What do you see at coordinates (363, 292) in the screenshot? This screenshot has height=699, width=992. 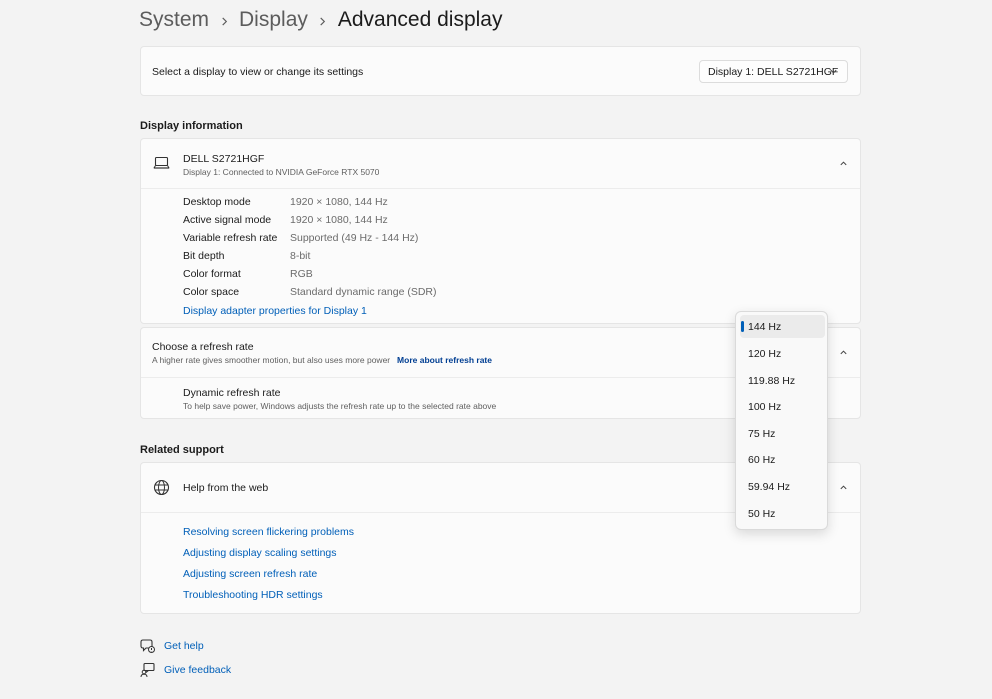 I see `info-value: Standard dynamic range (SDR)` at bounding box center [363, 292].